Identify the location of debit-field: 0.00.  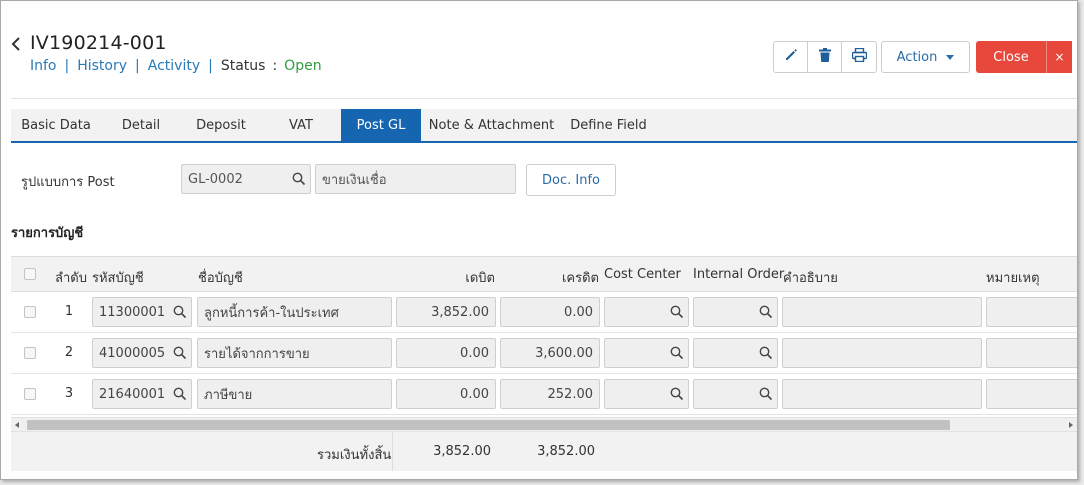
(446, 353).